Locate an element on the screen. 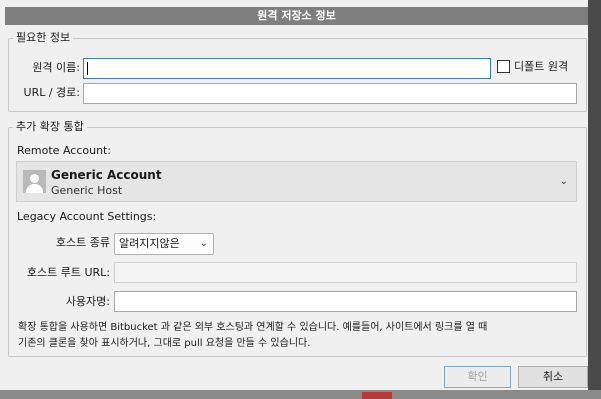 This screenshot has height=399, width=601. remote-account-label: Remote Account: is located at coordinates (64, 150).